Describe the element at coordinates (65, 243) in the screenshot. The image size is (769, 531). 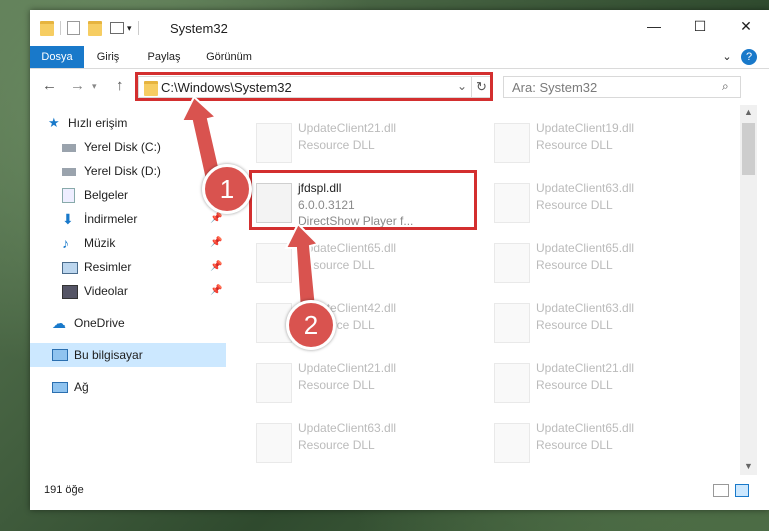
I see `music-icon: ♪` at that location.